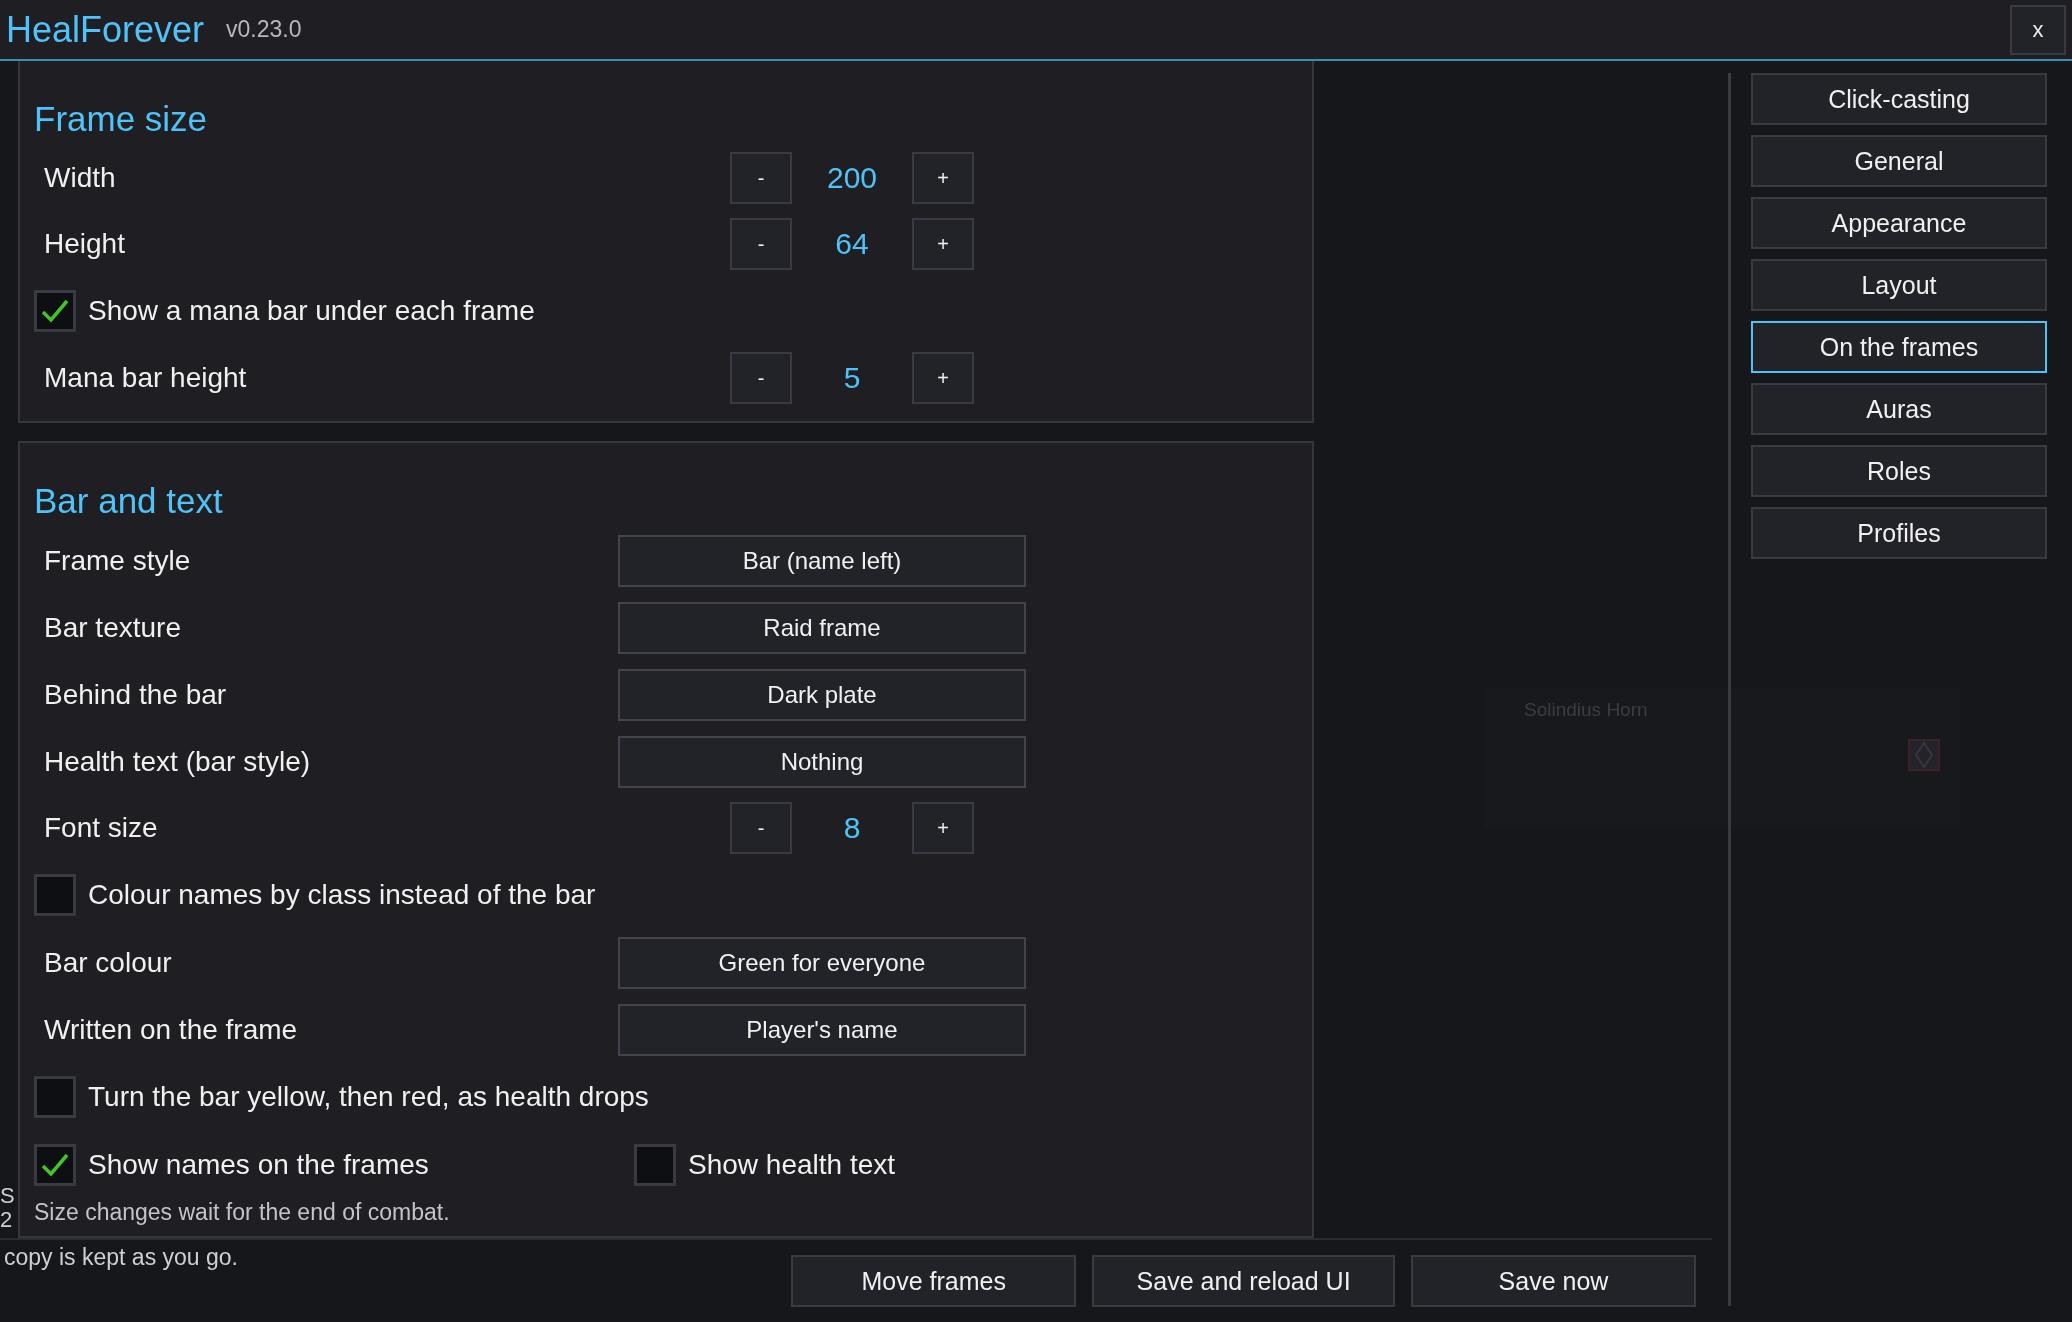 The height and width of the screenshot is (1322, 2072). What do you see at coordinates (342, 895) in the screenshot?
I see `checkbox-label: Colour names by class instead of the bar` at bounding box center [342, 895].